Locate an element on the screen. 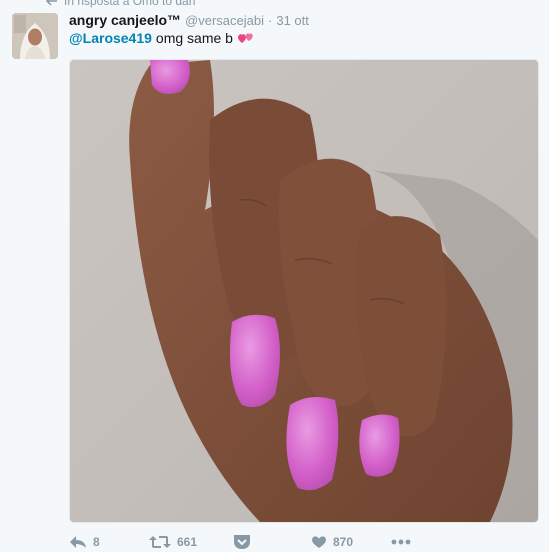  tweet-actions: 8 661 870 is located at coordinates (240, 542).